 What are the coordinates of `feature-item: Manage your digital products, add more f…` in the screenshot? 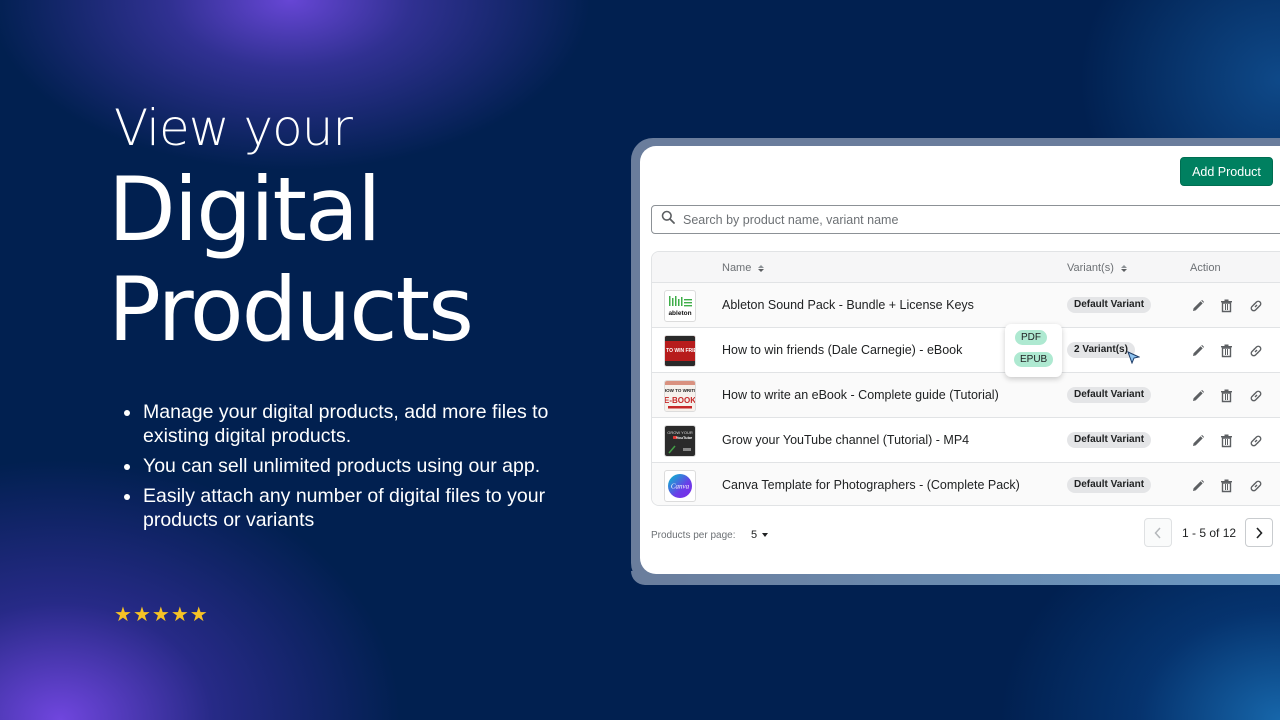 It's located at (347, 424).